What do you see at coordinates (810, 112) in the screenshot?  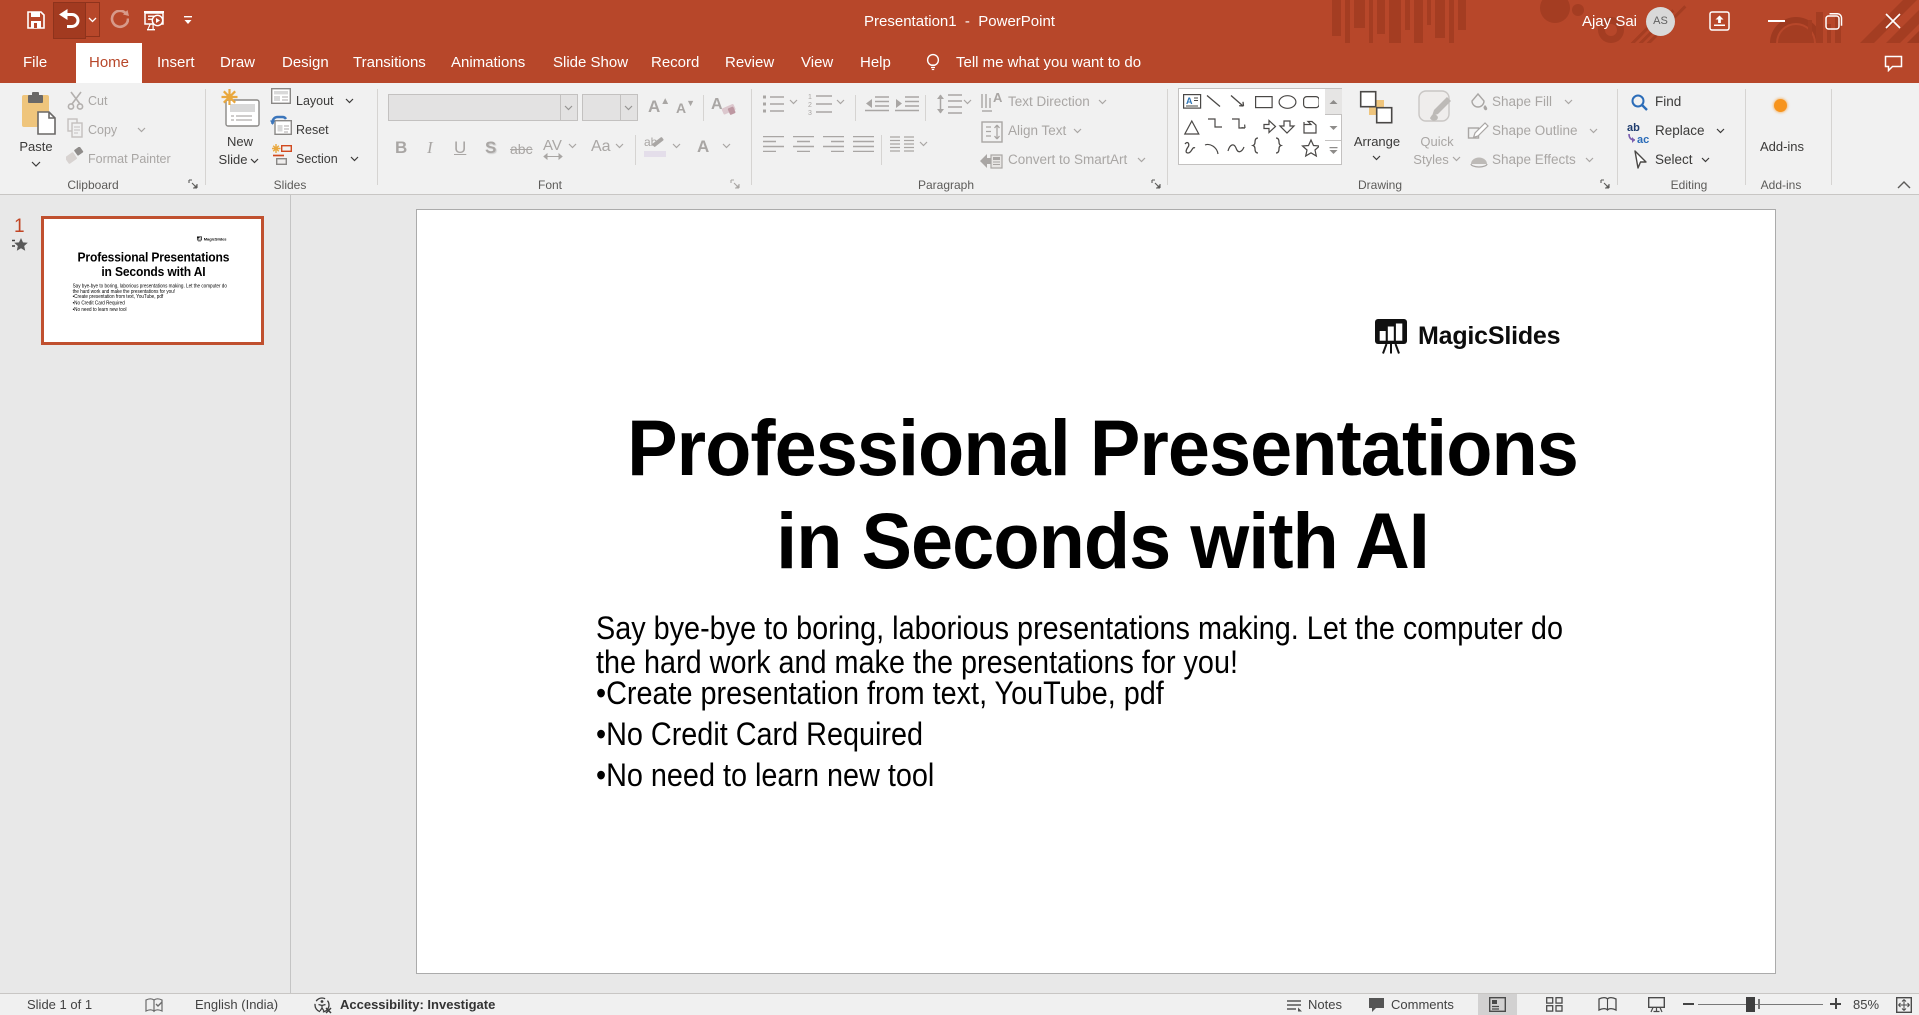 I see `svg-text: 3` at bounding box center [810, 112].